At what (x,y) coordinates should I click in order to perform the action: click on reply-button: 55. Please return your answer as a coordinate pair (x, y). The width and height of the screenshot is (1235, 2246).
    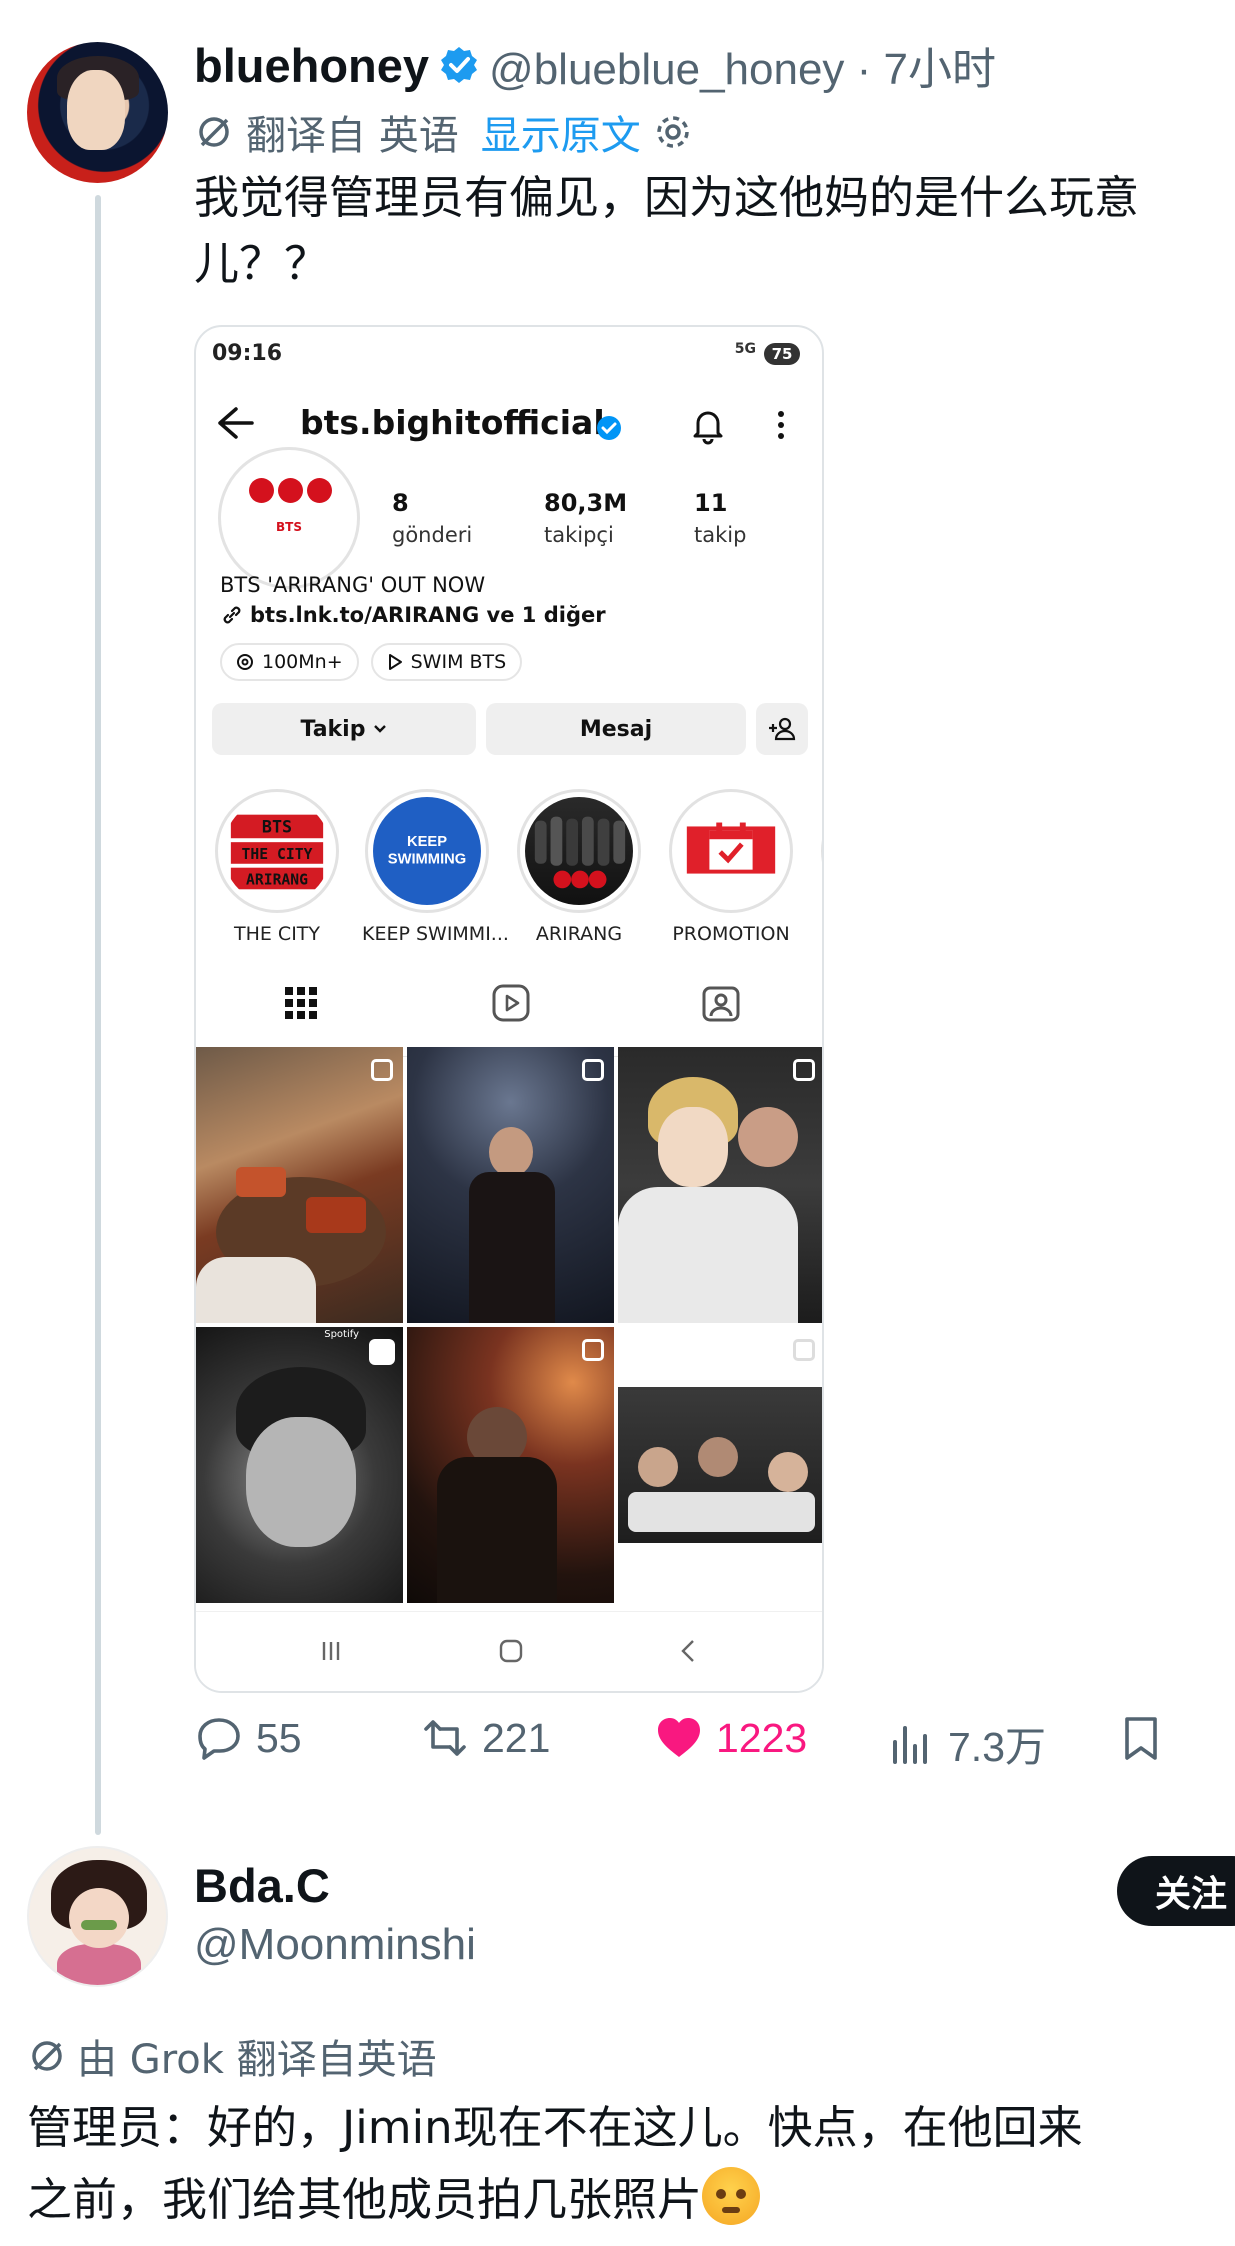
    Looking at the image, I should click on (248, 1738).